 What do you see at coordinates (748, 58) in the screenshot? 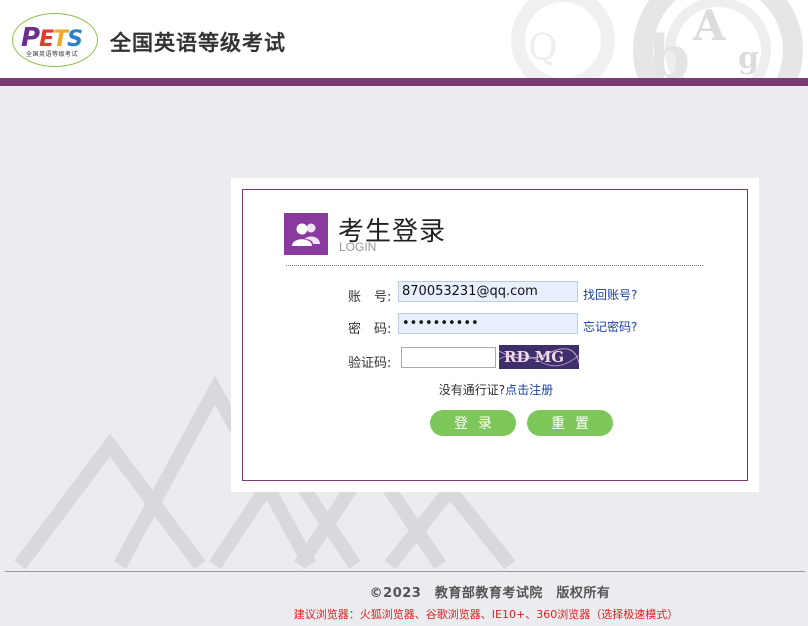
I see `svg-text: g` at bounding box center [748, 58].